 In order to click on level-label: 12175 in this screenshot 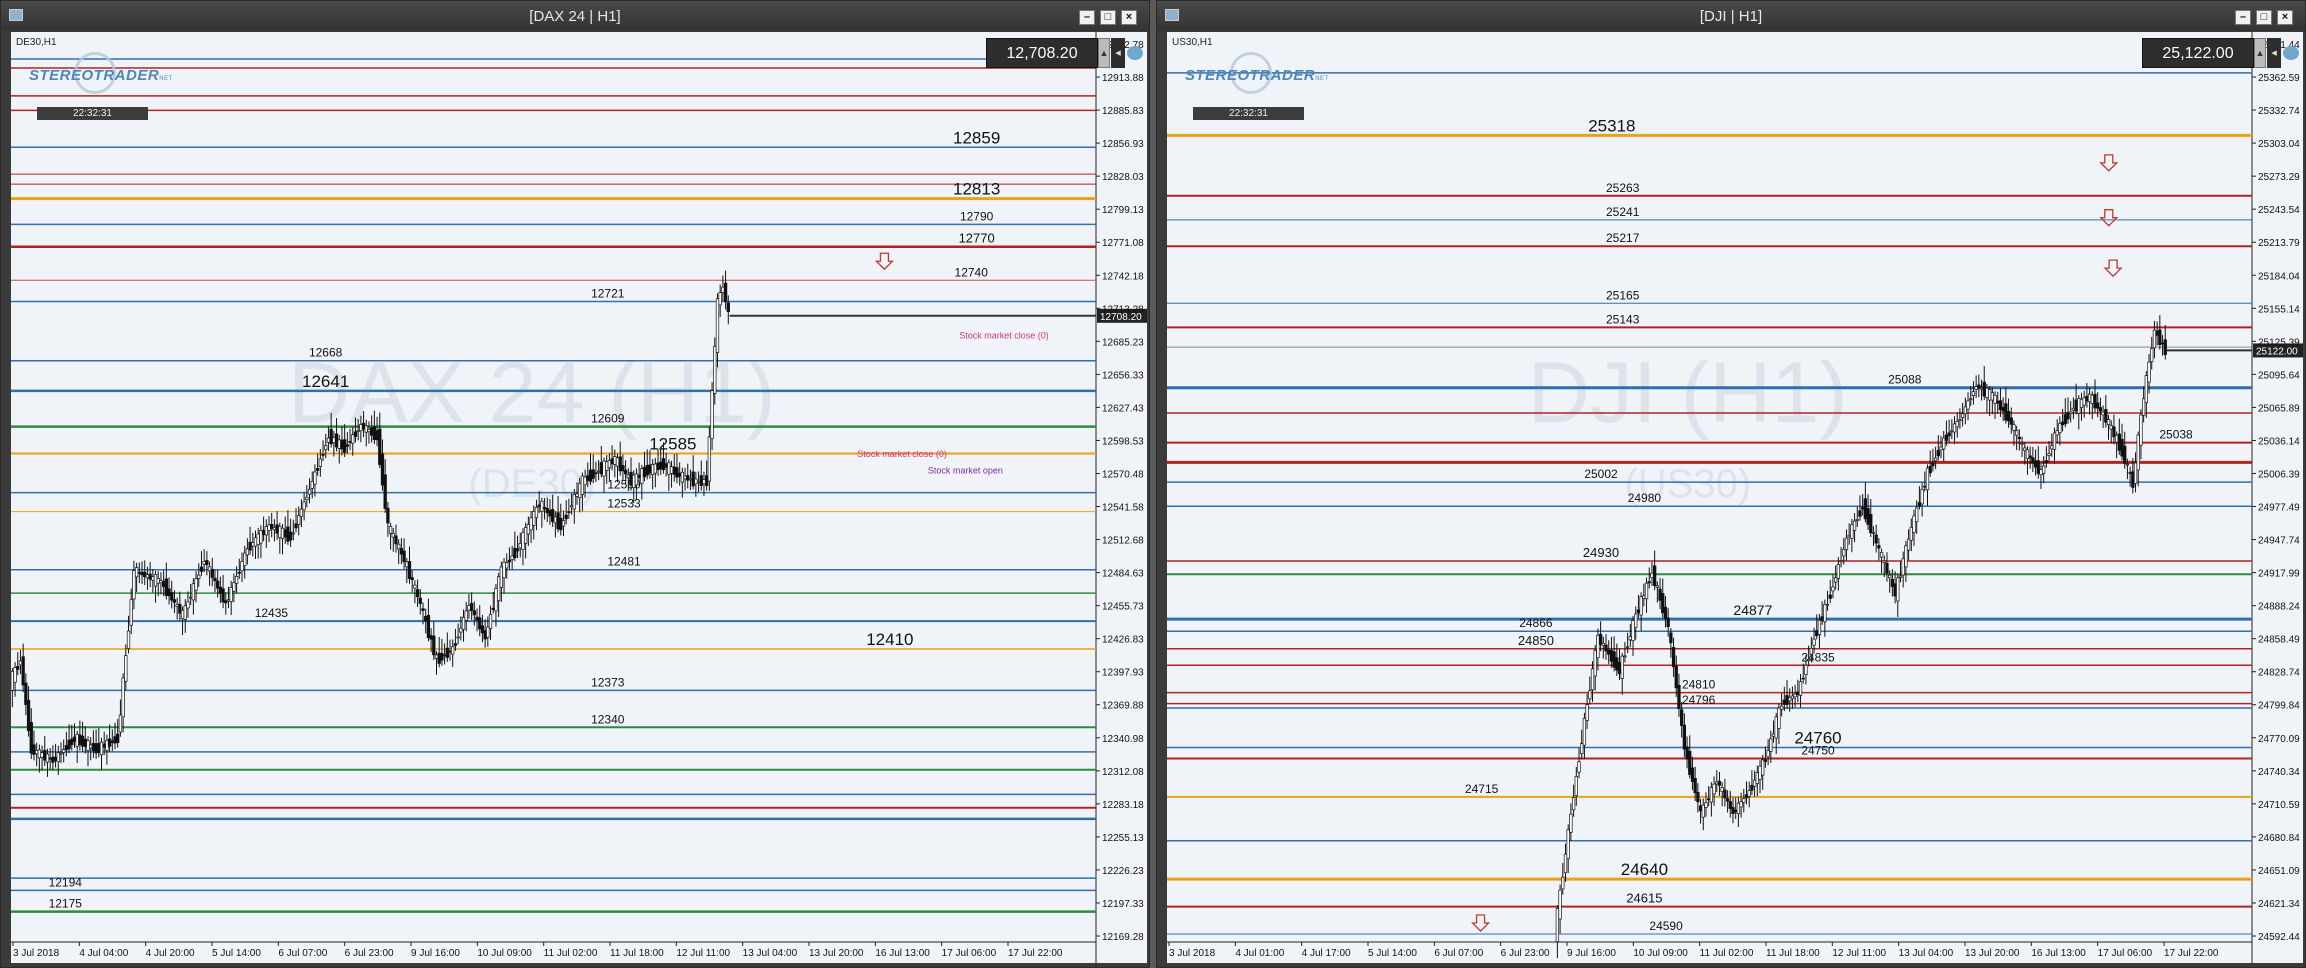, I will do `click(66, 904)`.